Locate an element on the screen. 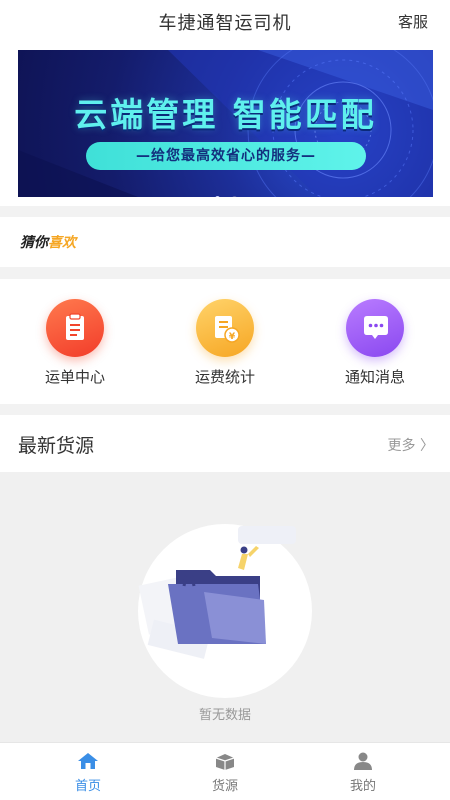  user-icon is located at coordinates (363, 761).